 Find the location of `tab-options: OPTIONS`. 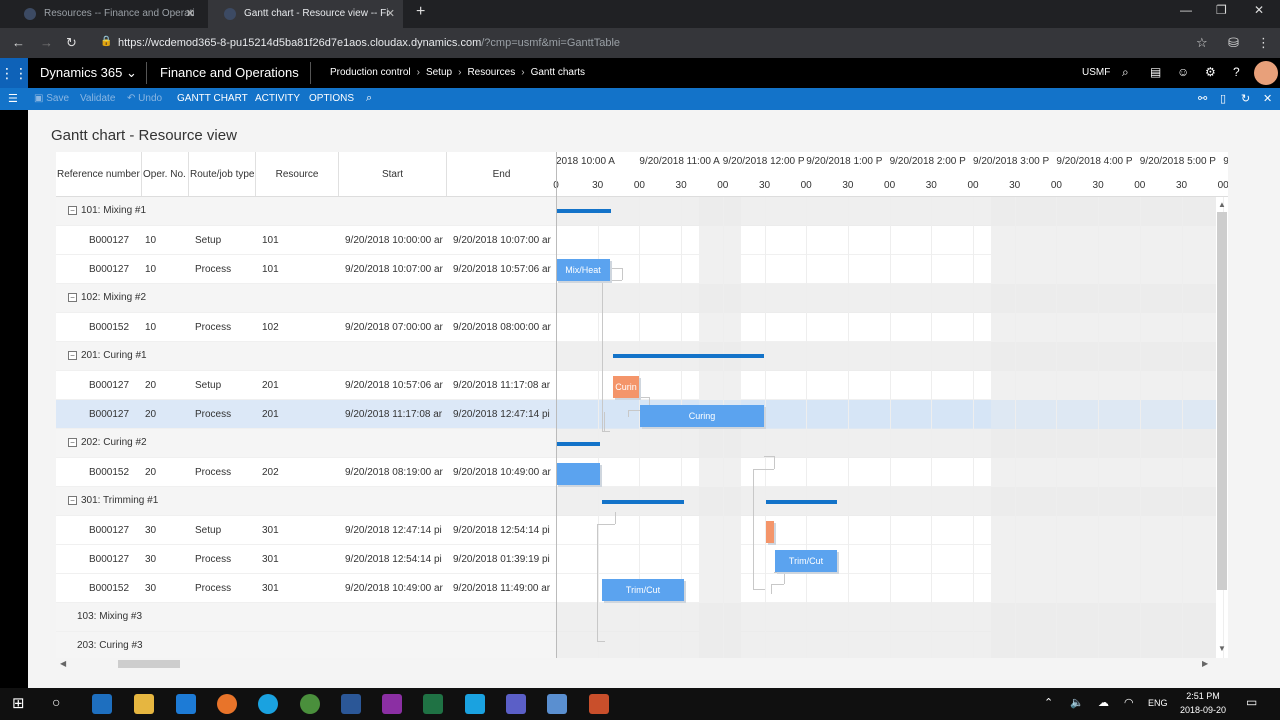

tab-options: OPTIONS is located at coordinates (331, 98).